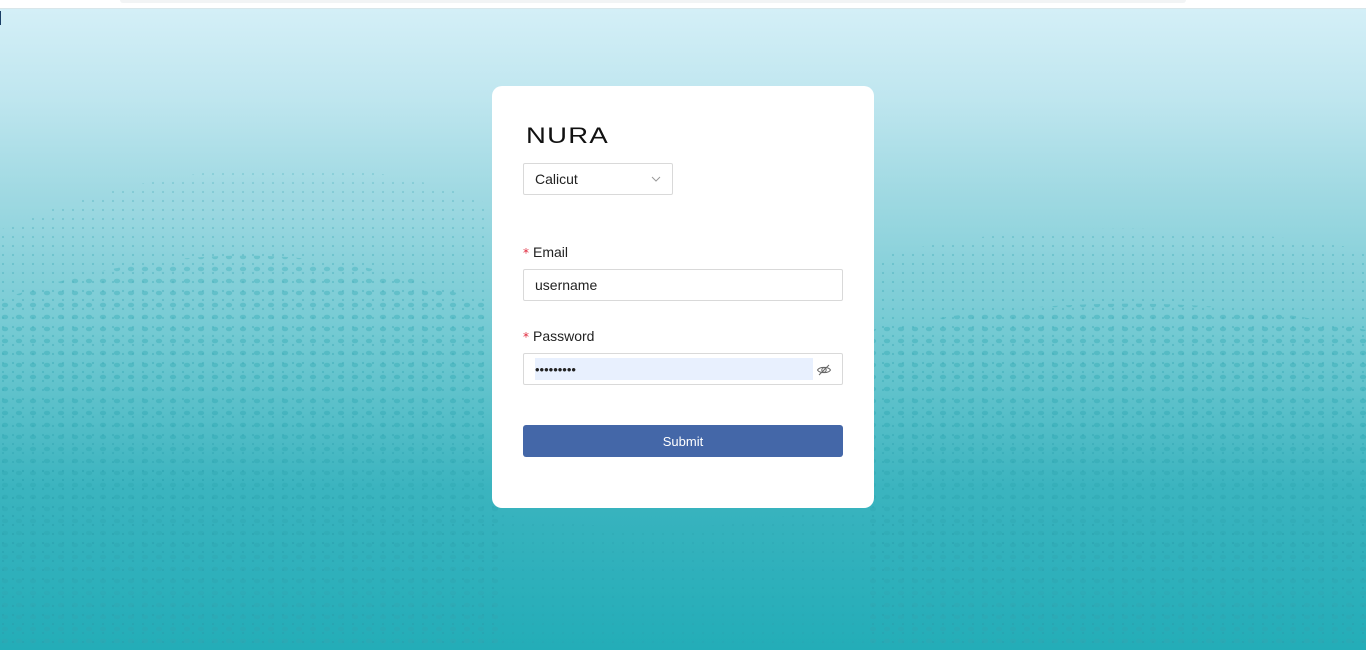 This screenshot has height=650, width=1366. Describe the element at coordinates (566, 285) in the screenshot. I see `email-field-value: username` at that location.